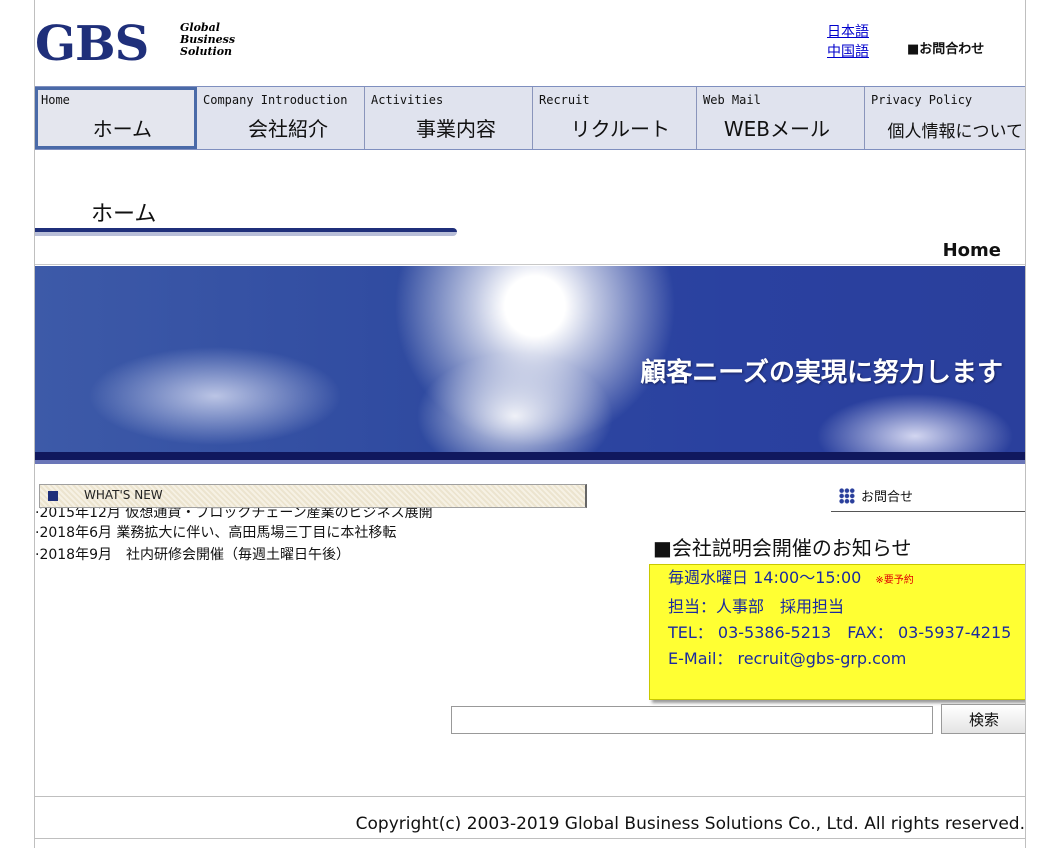 This screenshot has height=848, width=1046. Describe the element at coordinates (945, 47) in the screenshot. I see `header-contact-link: ■お問合わせ` at that location.